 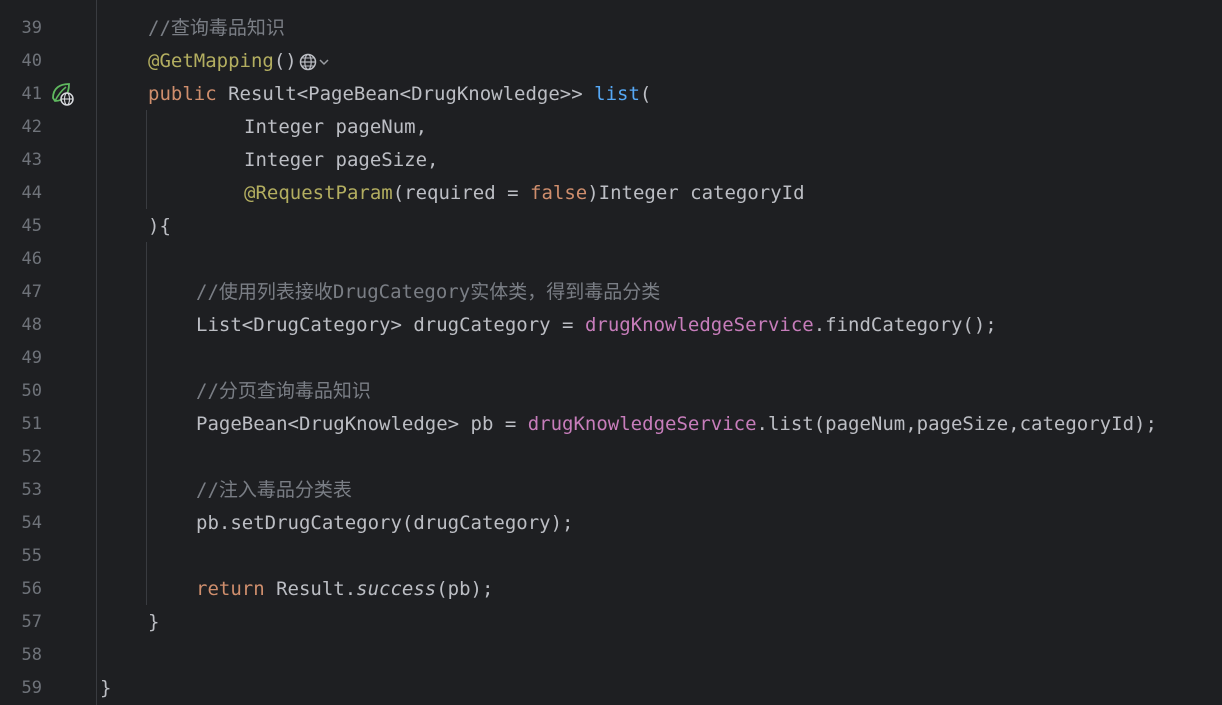 I want to click on code-line: 55, so click(x=611, y=556).